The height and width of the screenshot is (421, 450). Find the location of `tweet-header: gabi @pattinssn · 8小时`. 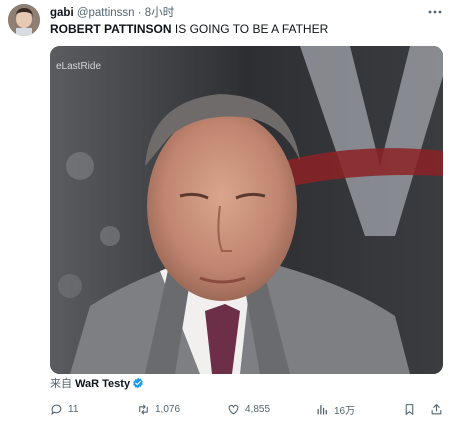

tweet-header: gabi @pattinssn · 8小时 is located at coordinates (112, 13).